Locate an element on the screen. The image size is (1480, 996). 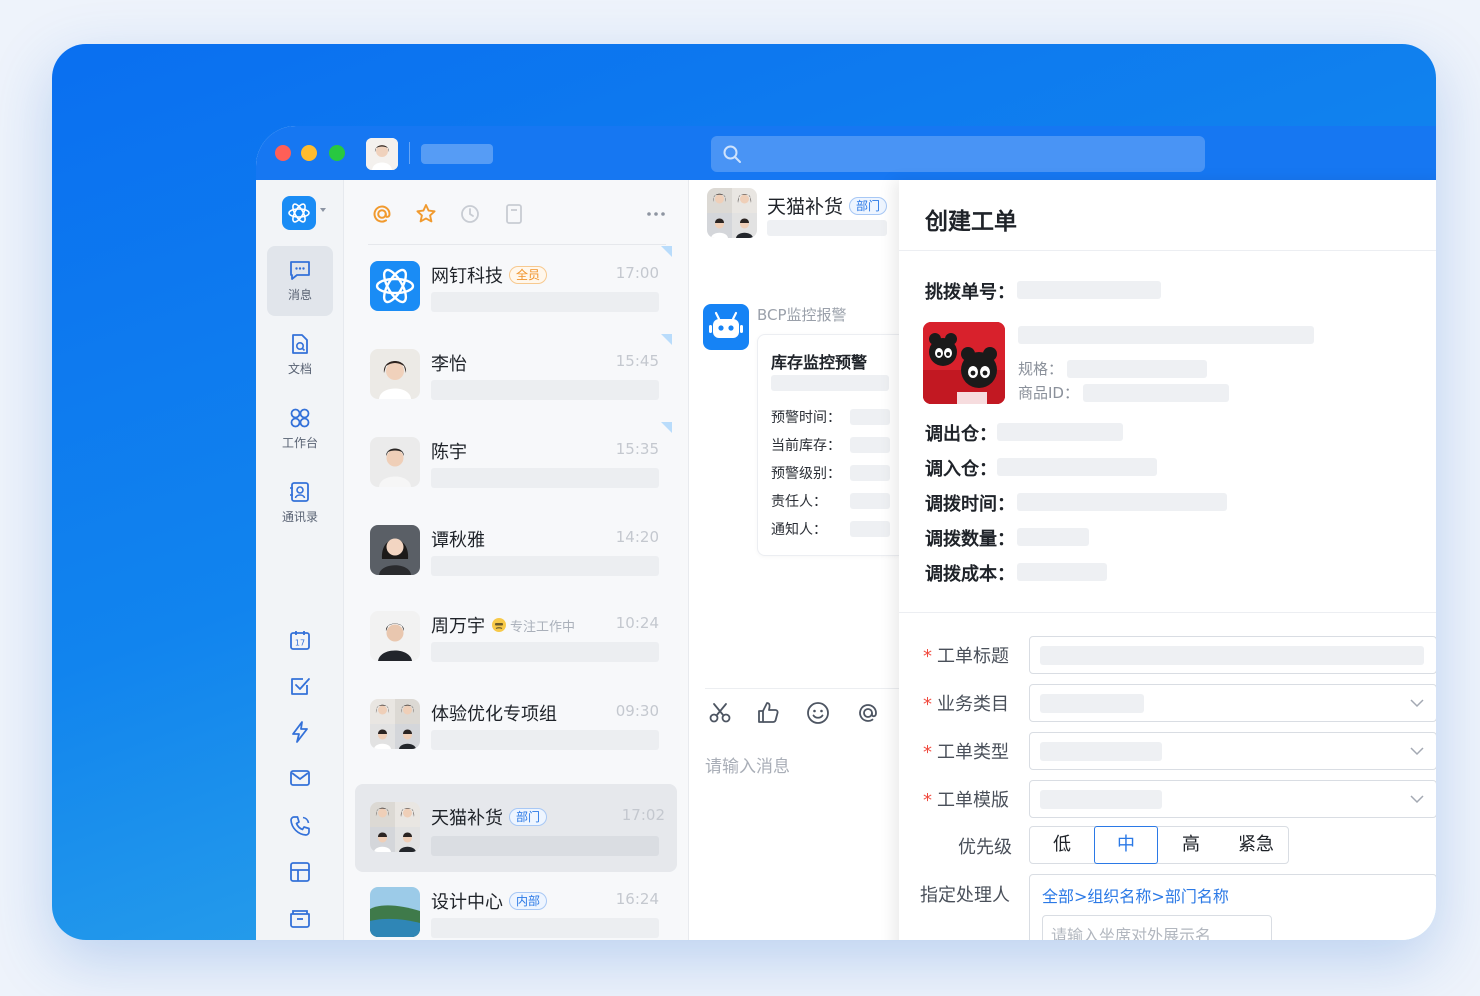
priority-segmented-control: 低 中 高 紧急 is located at coordinates (1159, 845).